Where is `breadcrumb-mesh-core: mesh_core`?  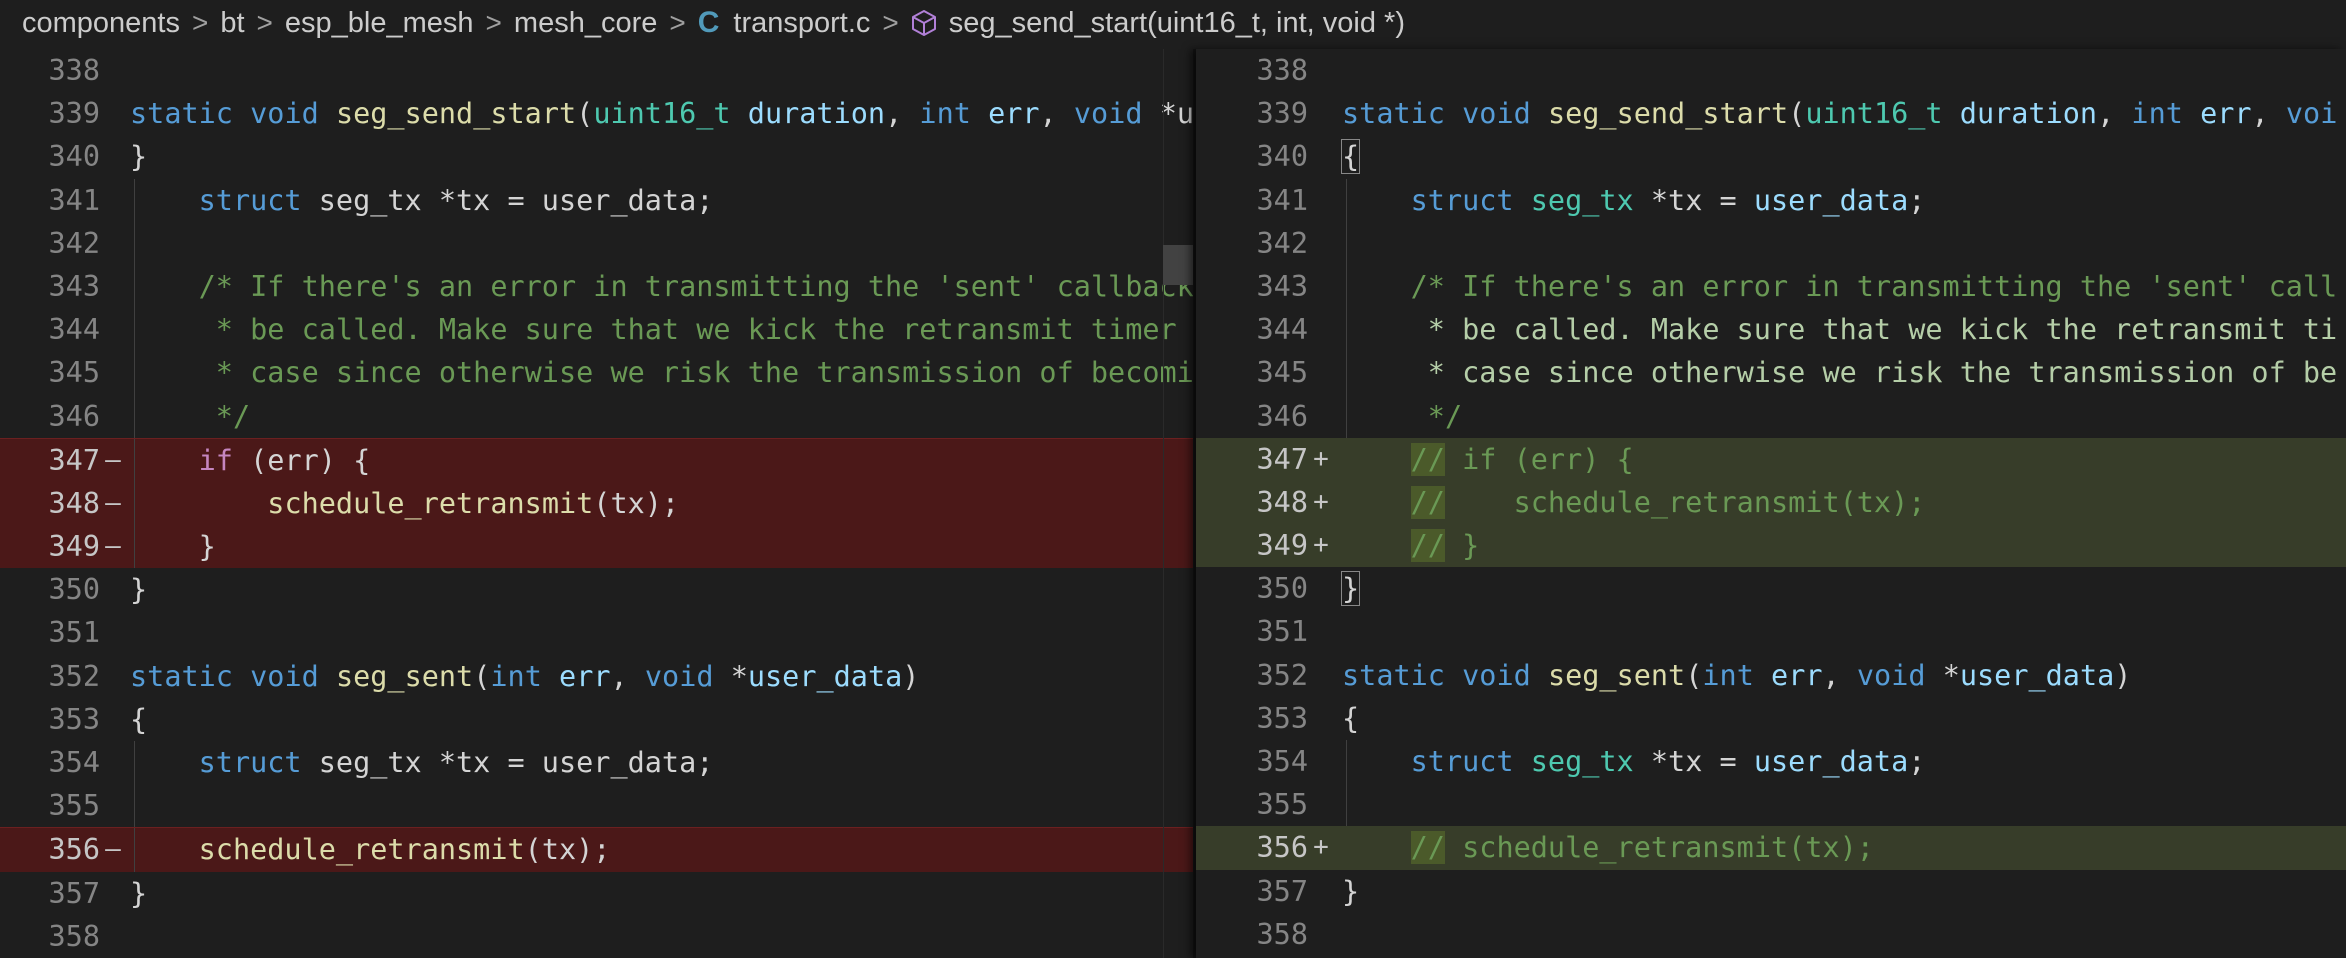 breadcrumb-mesh-core: mesh_core is located at coordinates (585, 23).